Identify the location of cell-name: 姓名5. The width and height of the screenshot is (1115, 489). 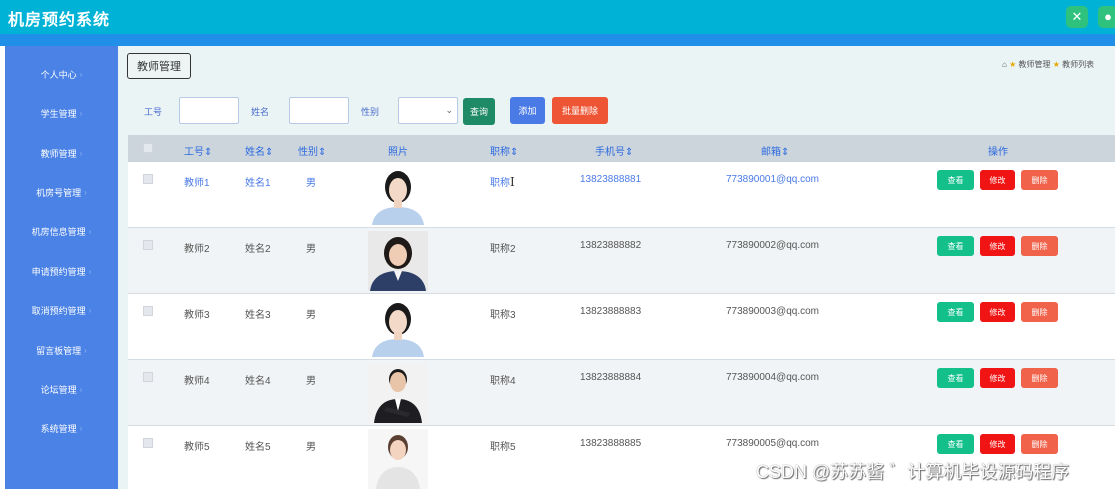
(258, 447).